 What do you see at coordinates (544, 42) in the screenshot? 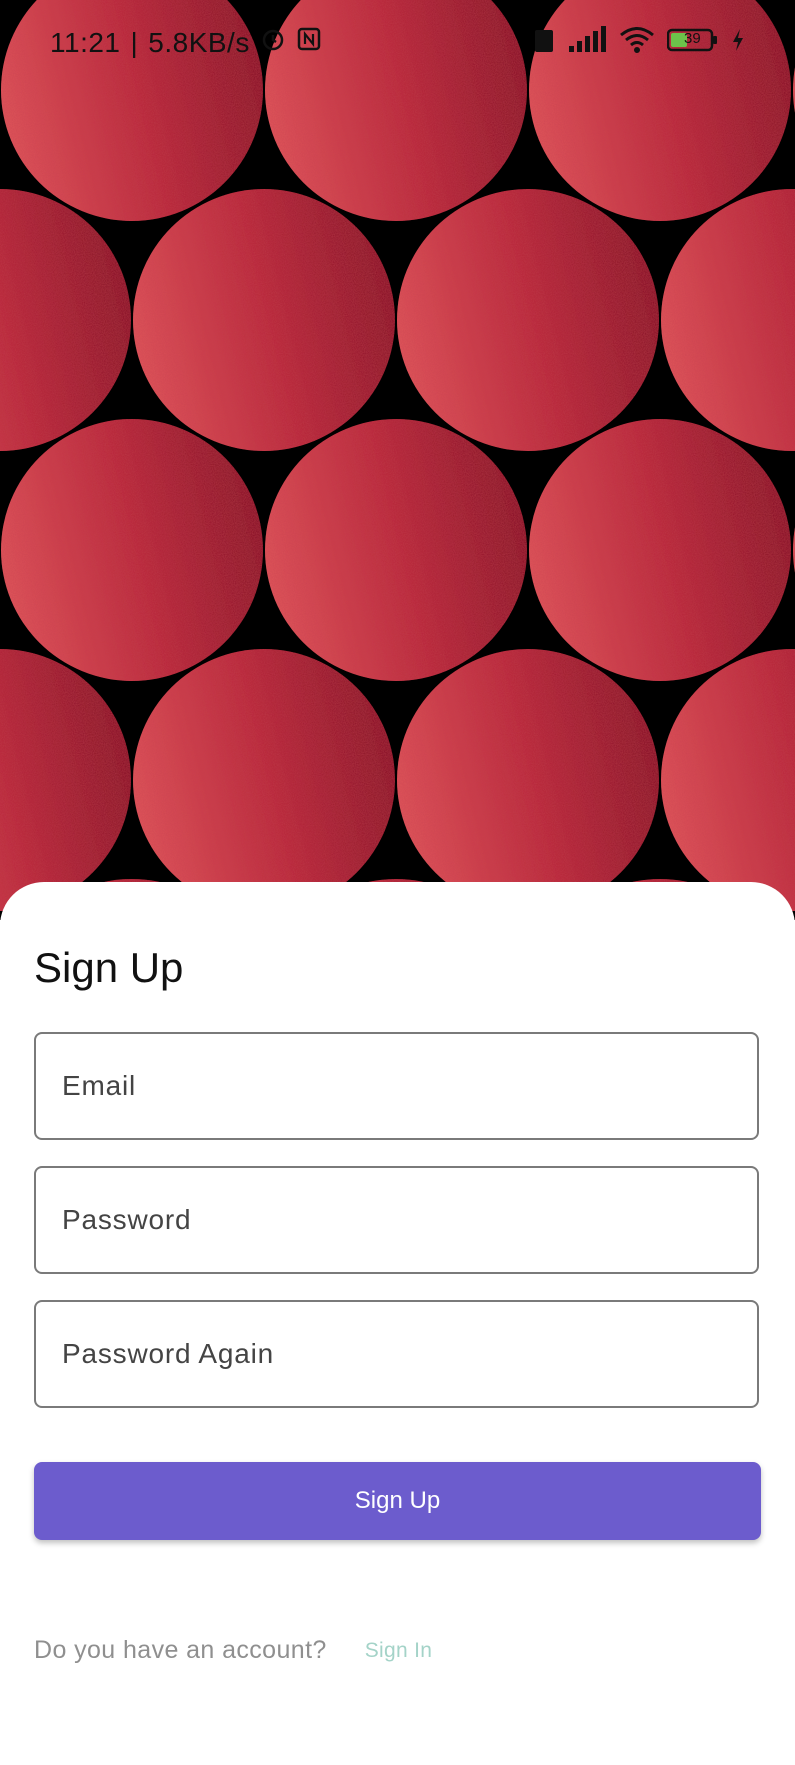
I see `sim-icon` at bounding box center [544, 42].